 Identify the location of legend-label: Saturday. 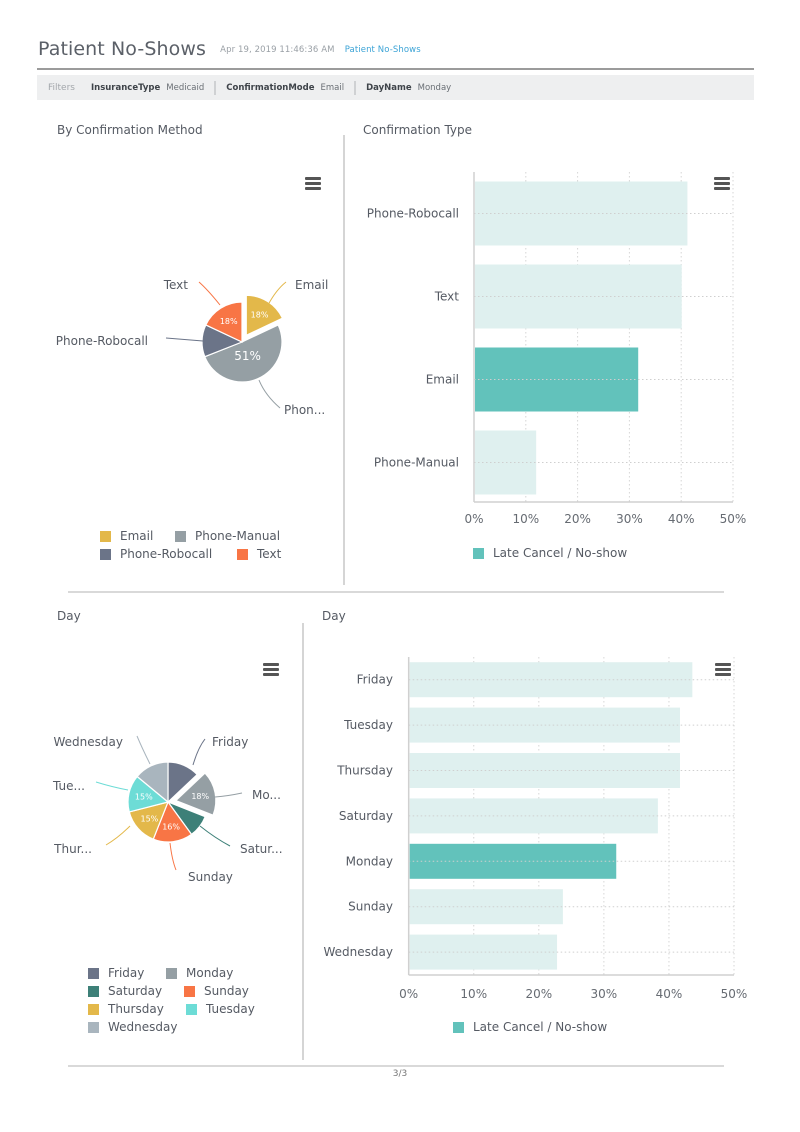
(135, 991).